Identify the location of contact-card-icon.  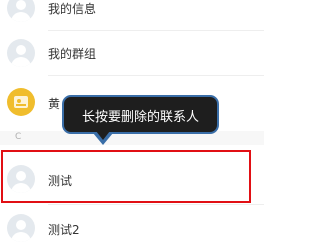
(21, 102).